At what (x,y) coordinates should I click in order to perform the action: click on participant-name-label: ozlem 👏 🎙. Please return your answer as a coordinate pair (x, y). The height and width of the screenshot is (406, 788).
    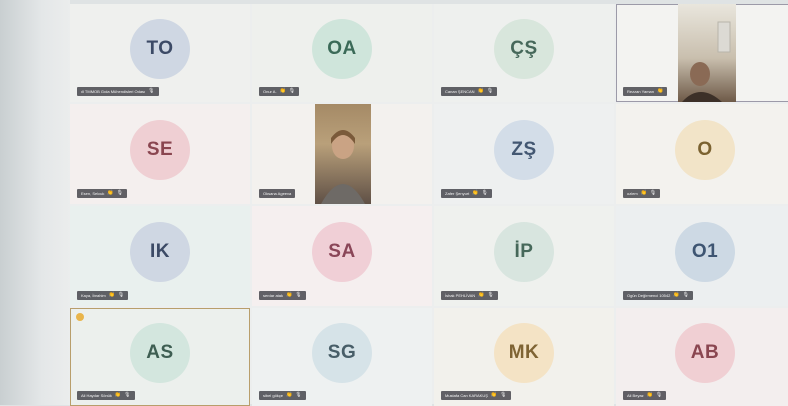
    Looking at the image, I should click on (642, 193).